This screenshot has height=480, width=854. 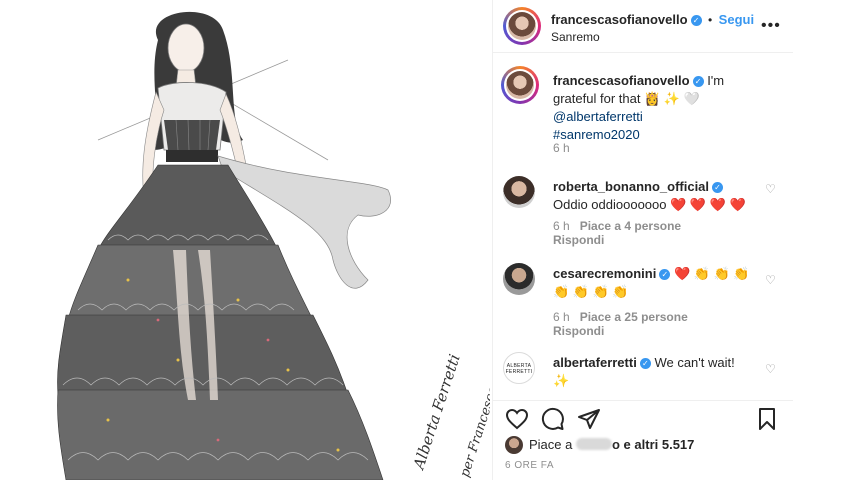 I want to click on comment-username: roberta_bonanno_official, so click(x=631, y=186).